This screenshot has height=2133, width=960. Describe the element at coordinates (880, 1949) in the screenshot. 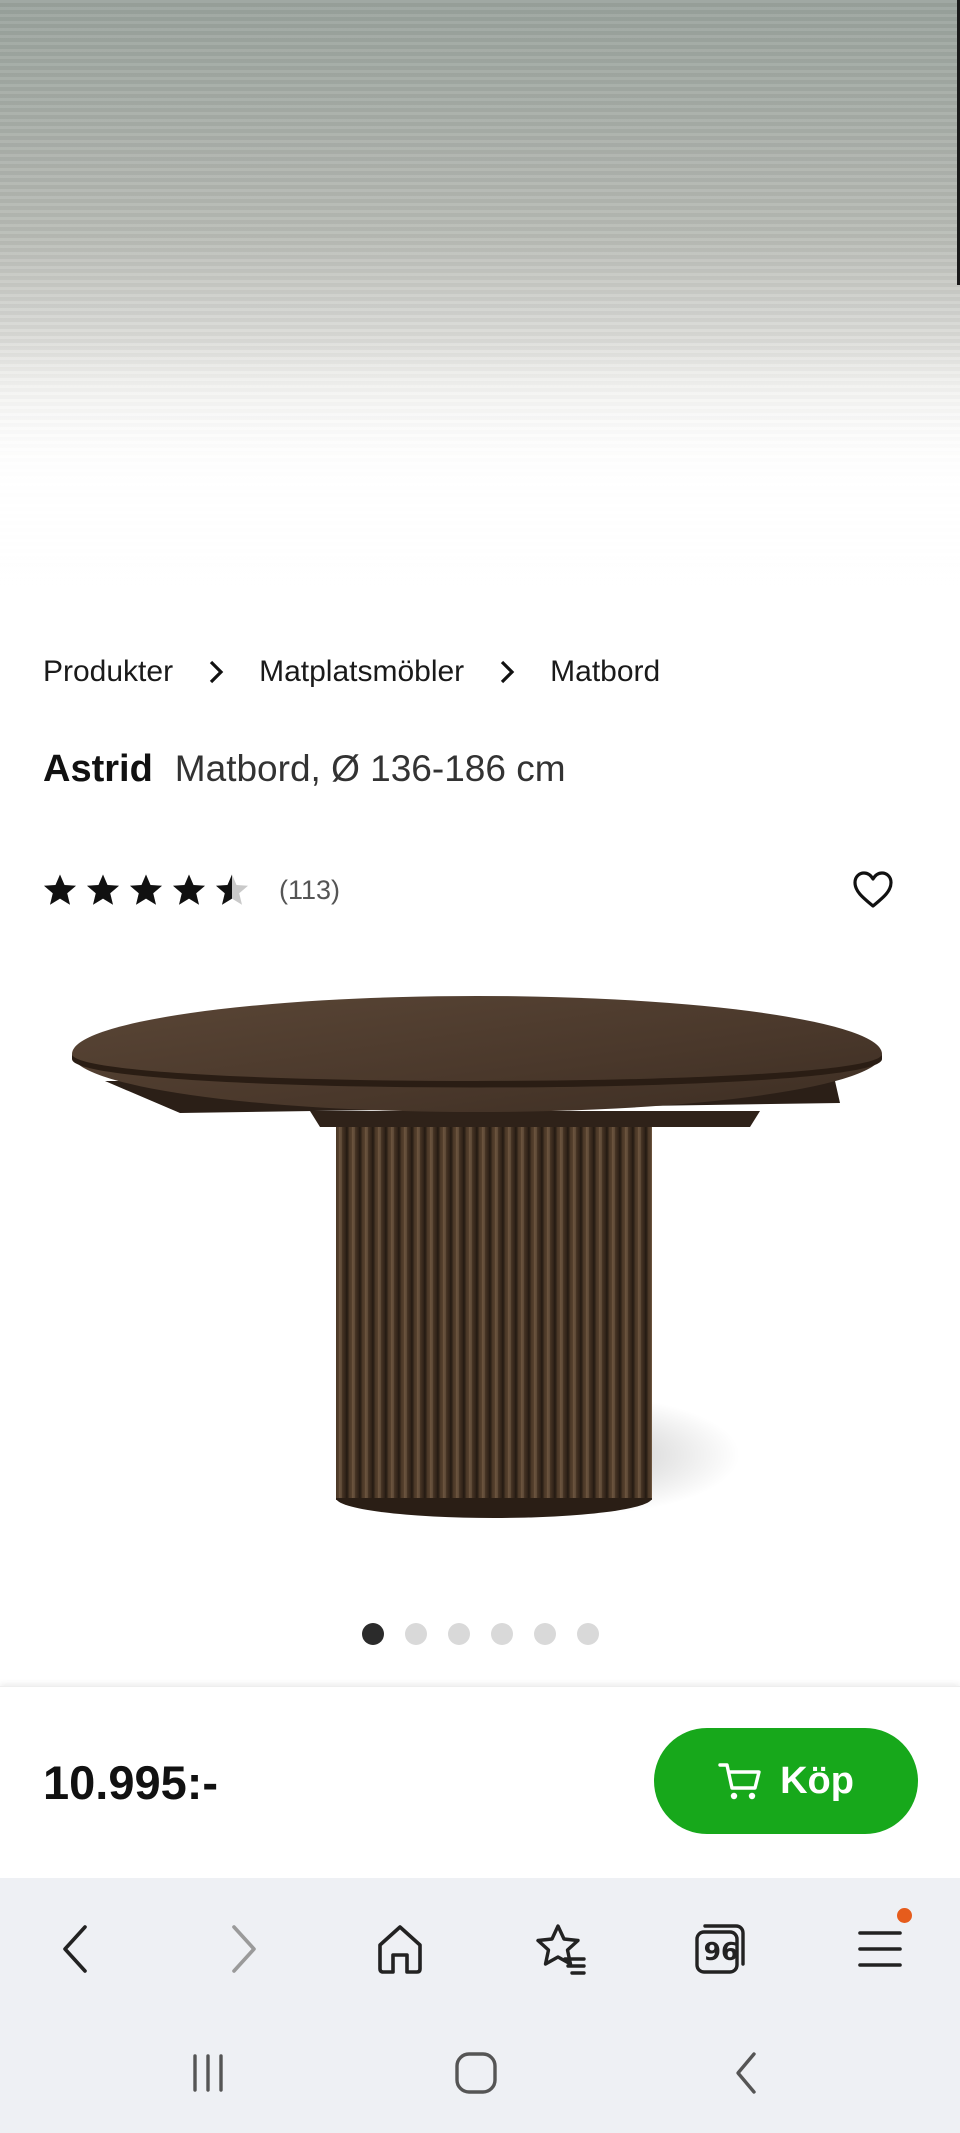

I see `menu-icon` at that location.